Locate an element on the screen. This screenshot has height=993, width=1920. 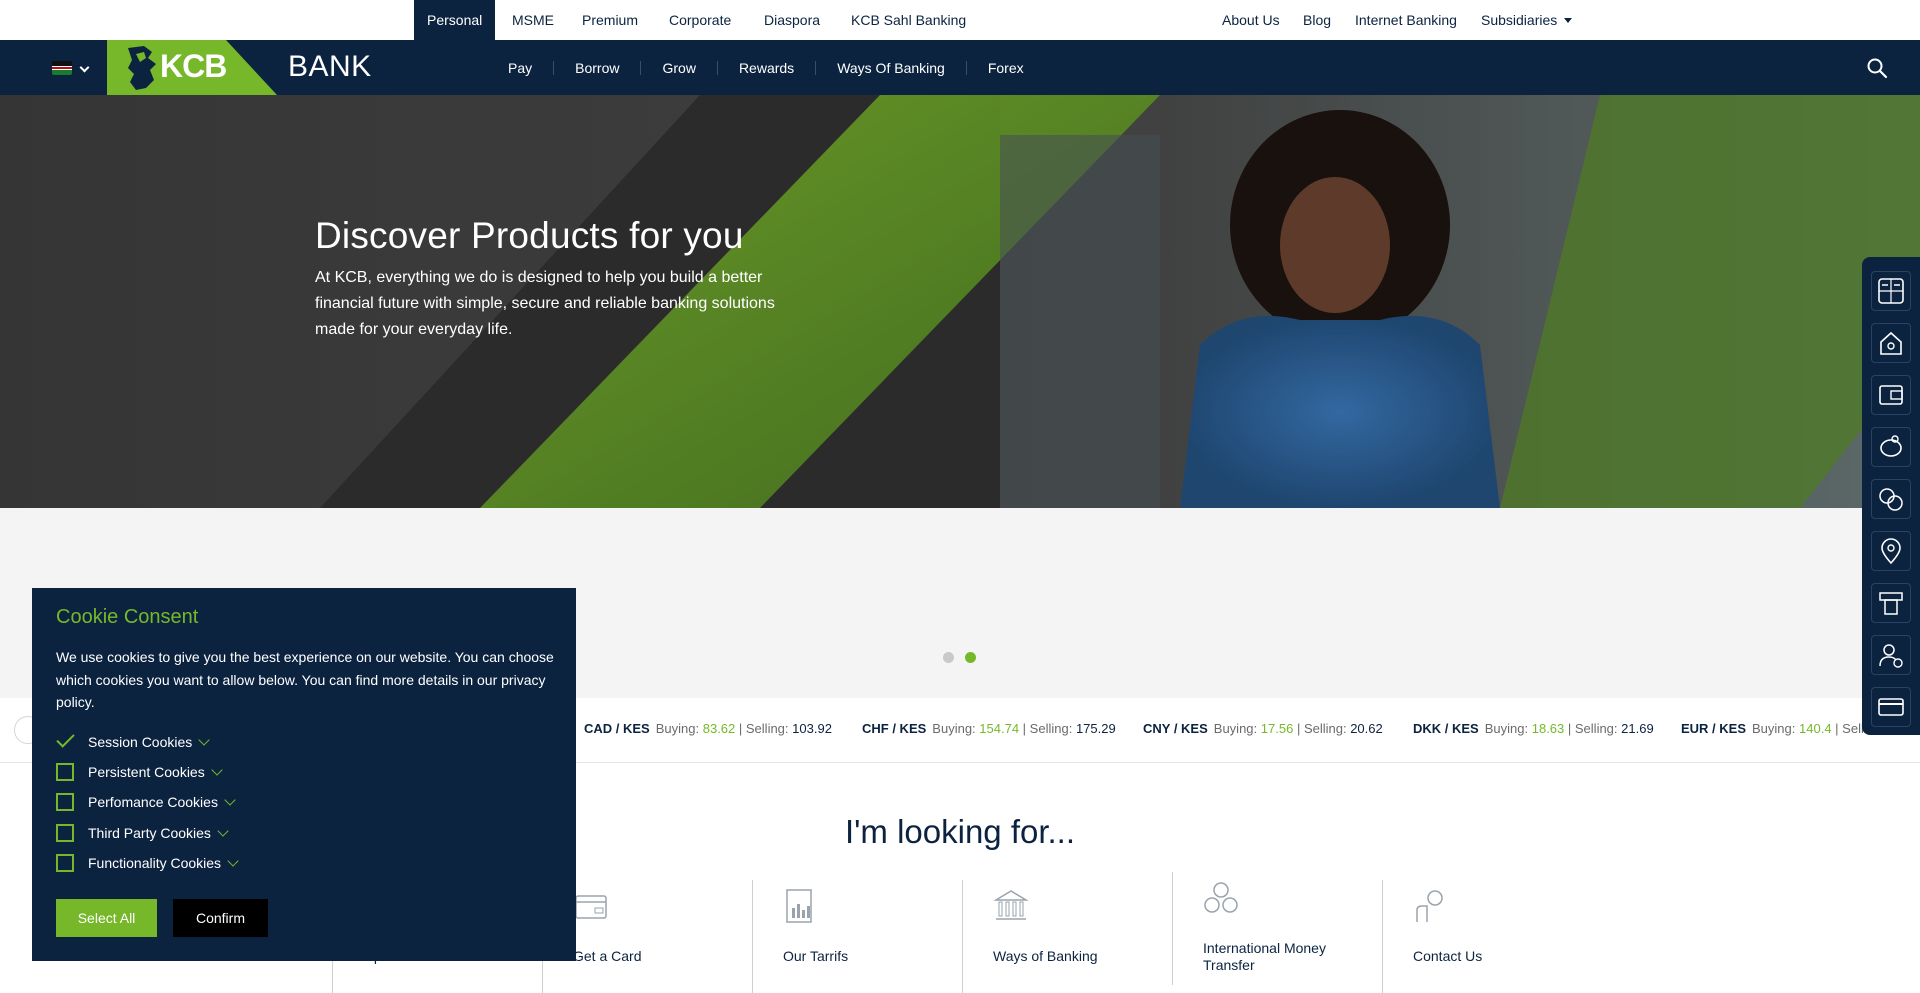
select-all-button: Select All is located at coordinates (106, 918).